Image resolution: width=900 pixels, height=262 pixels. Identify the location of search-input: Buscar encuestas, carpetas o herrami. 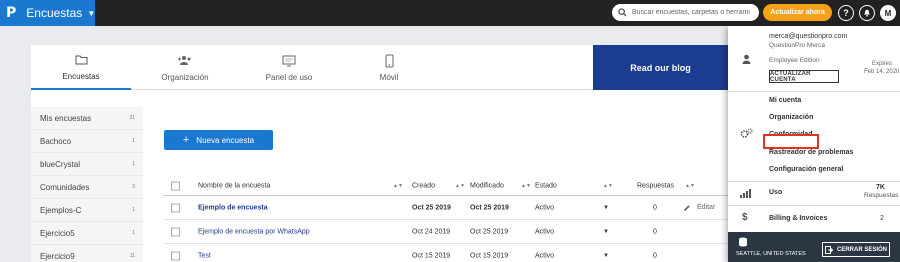
(685, 12).